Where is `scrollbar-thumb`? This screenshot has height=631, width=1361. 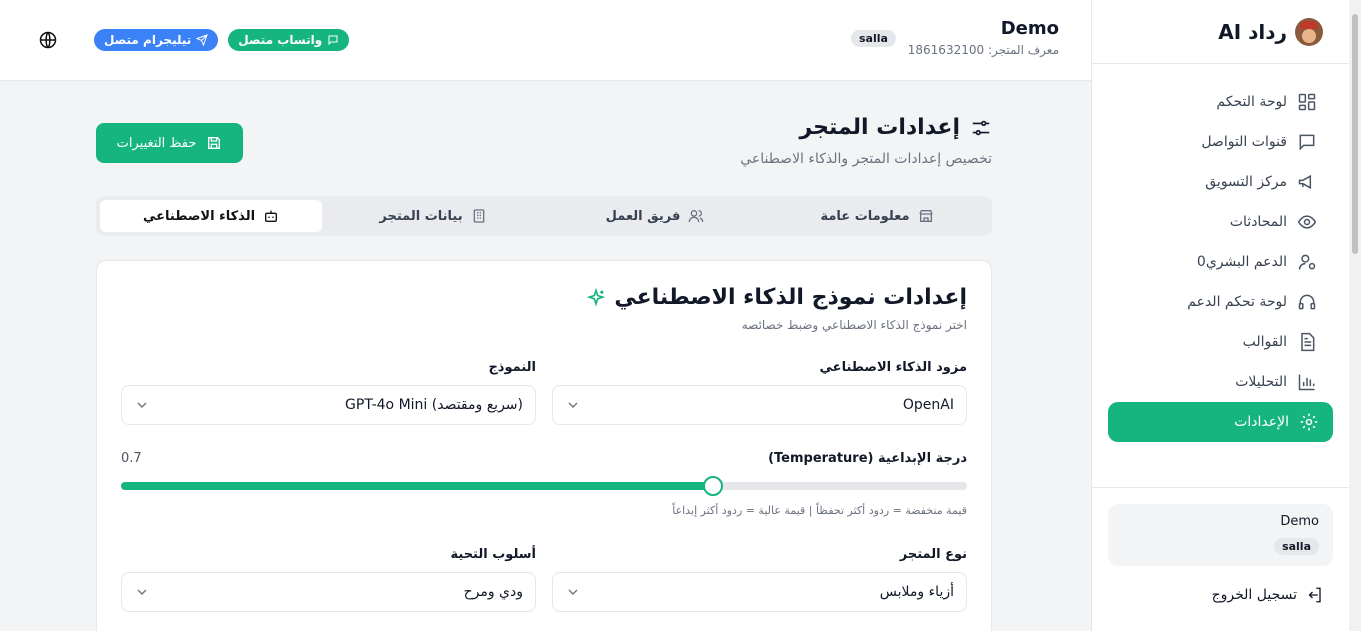 scrollbar-thumb is located at coordinates (1355, 134).